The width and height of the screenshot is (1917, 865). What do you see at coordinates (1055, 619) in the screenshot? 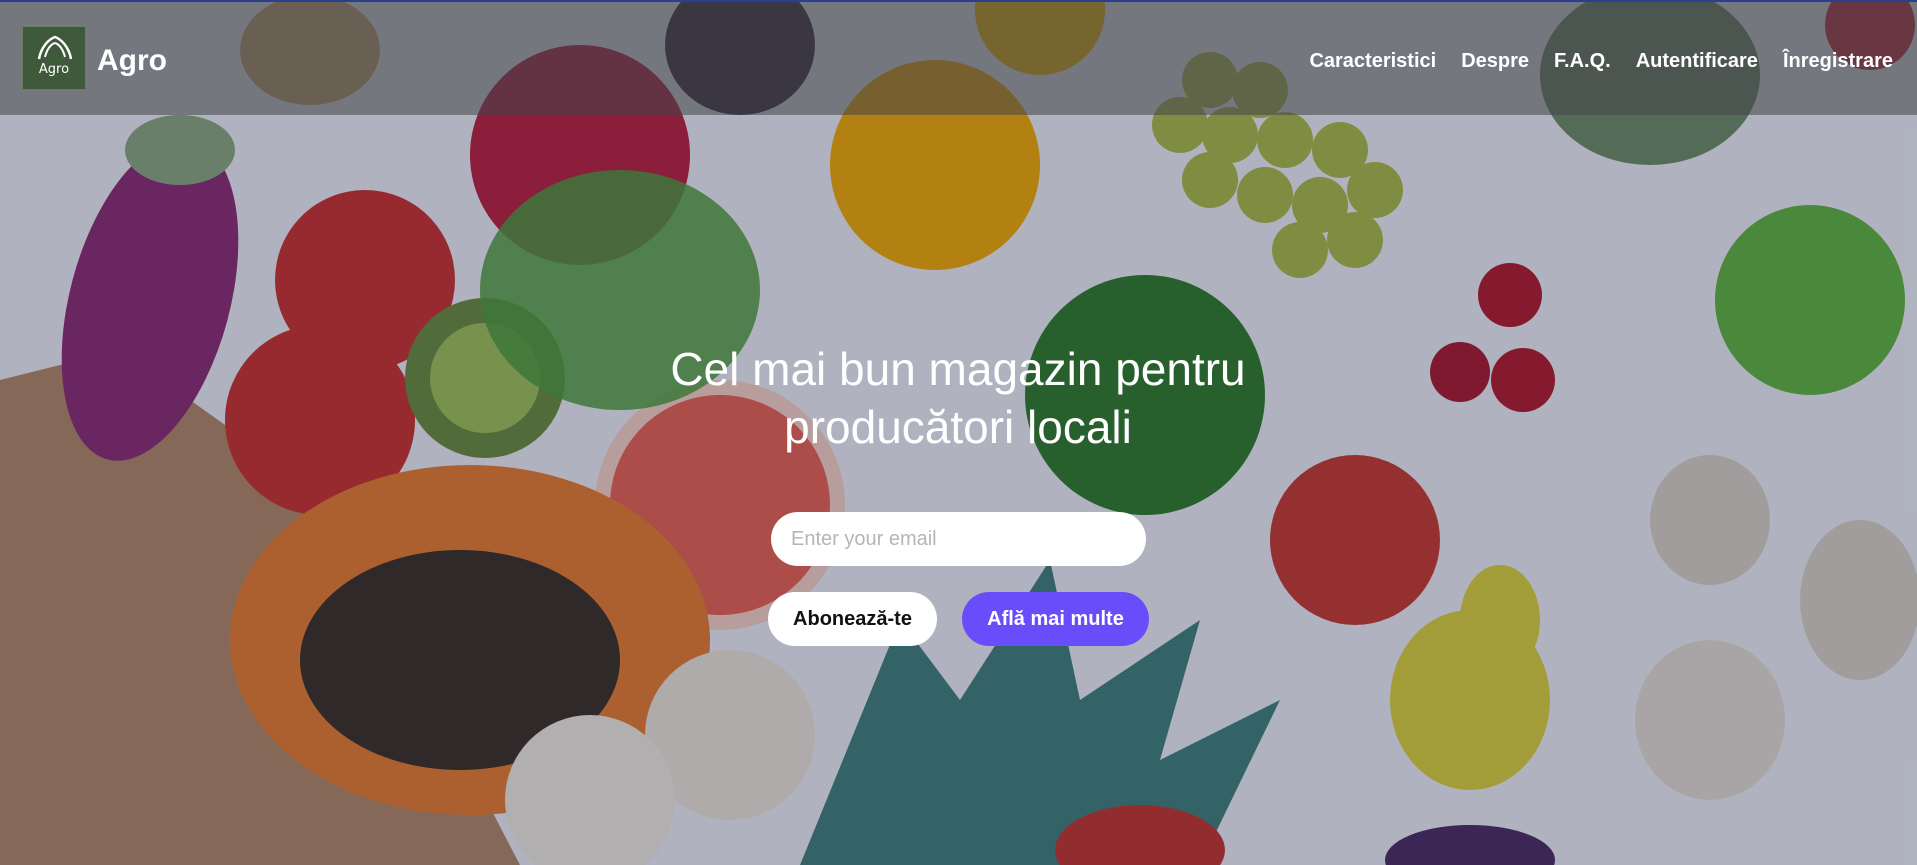
I see `learn-more-button: Află mai multe` at bounding box center [1055, 619].